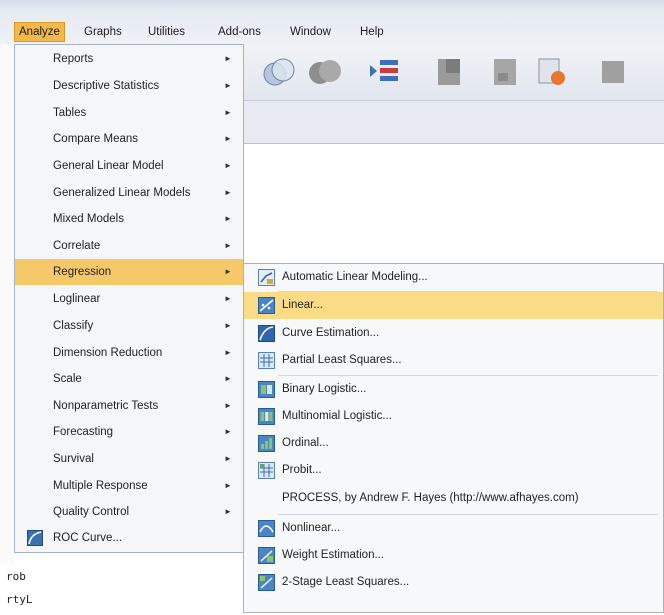 Image resolution: width=664 pixels, height=615 pixels. Describe the element at coordinates (239, 32) in the screenshot. I see `menu-add-ons: Add-ons` at that location.